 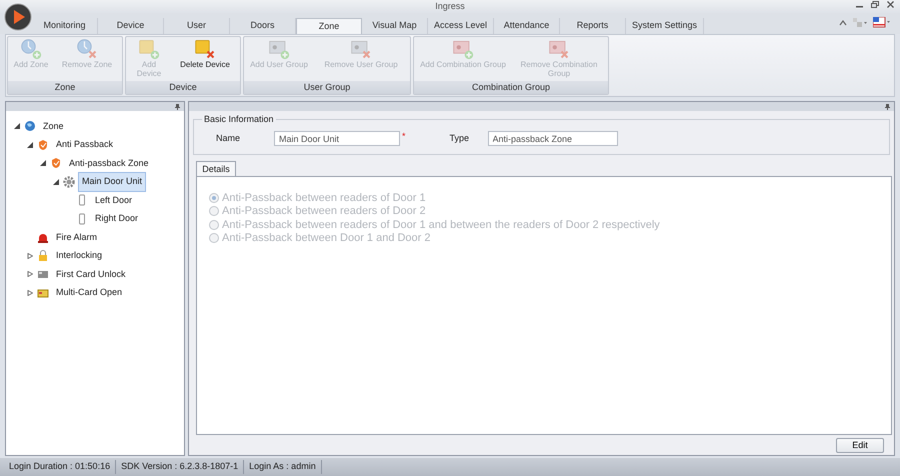 What do you see at coordinates (112, 182) in the screenshot?
I see `tree-item: Main Door Unit` at bounding box center [112, 182].